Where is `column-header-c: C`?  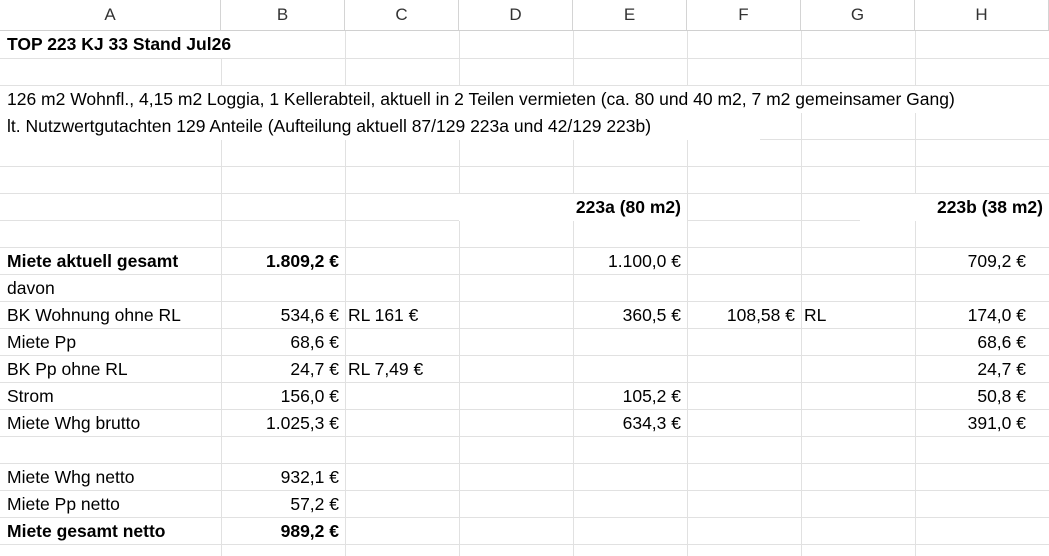
column-header-c: C is located at coordinates (402, 15).